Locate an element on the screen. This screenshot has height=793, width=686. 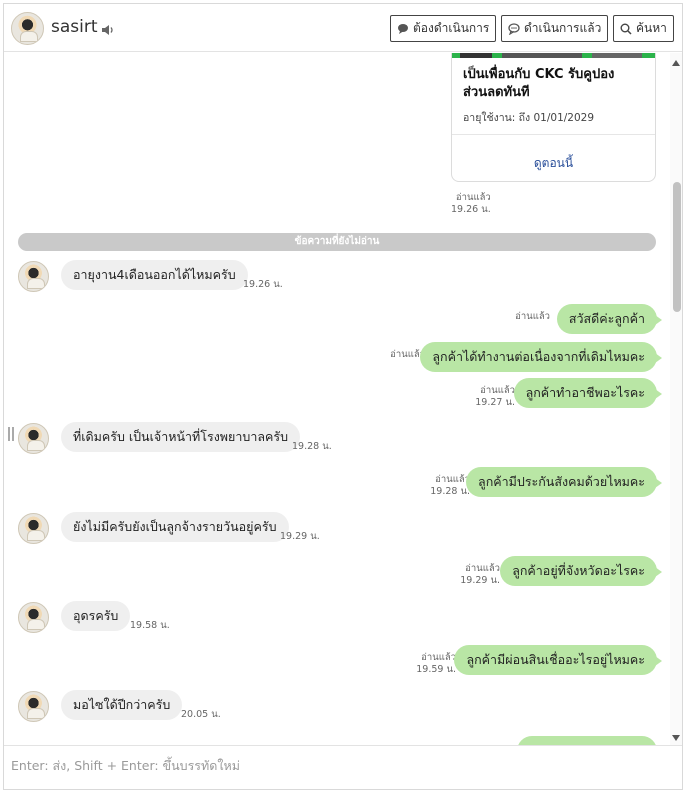
message-meta: อ่านแล้ว 19.29 น. is located at coordinates (480, 575).